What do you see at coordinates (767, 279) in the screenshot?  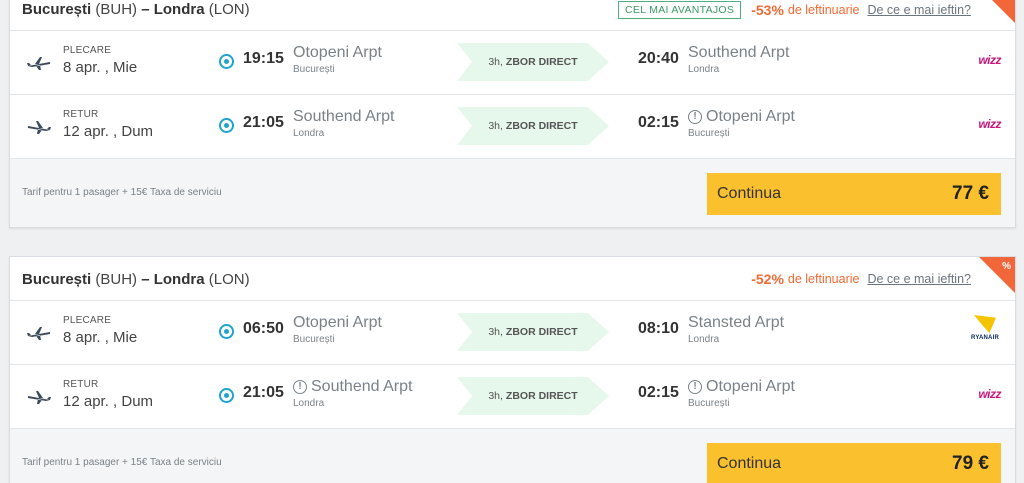 I see `discount-percent: -52%` at bounding box center [767, 279].